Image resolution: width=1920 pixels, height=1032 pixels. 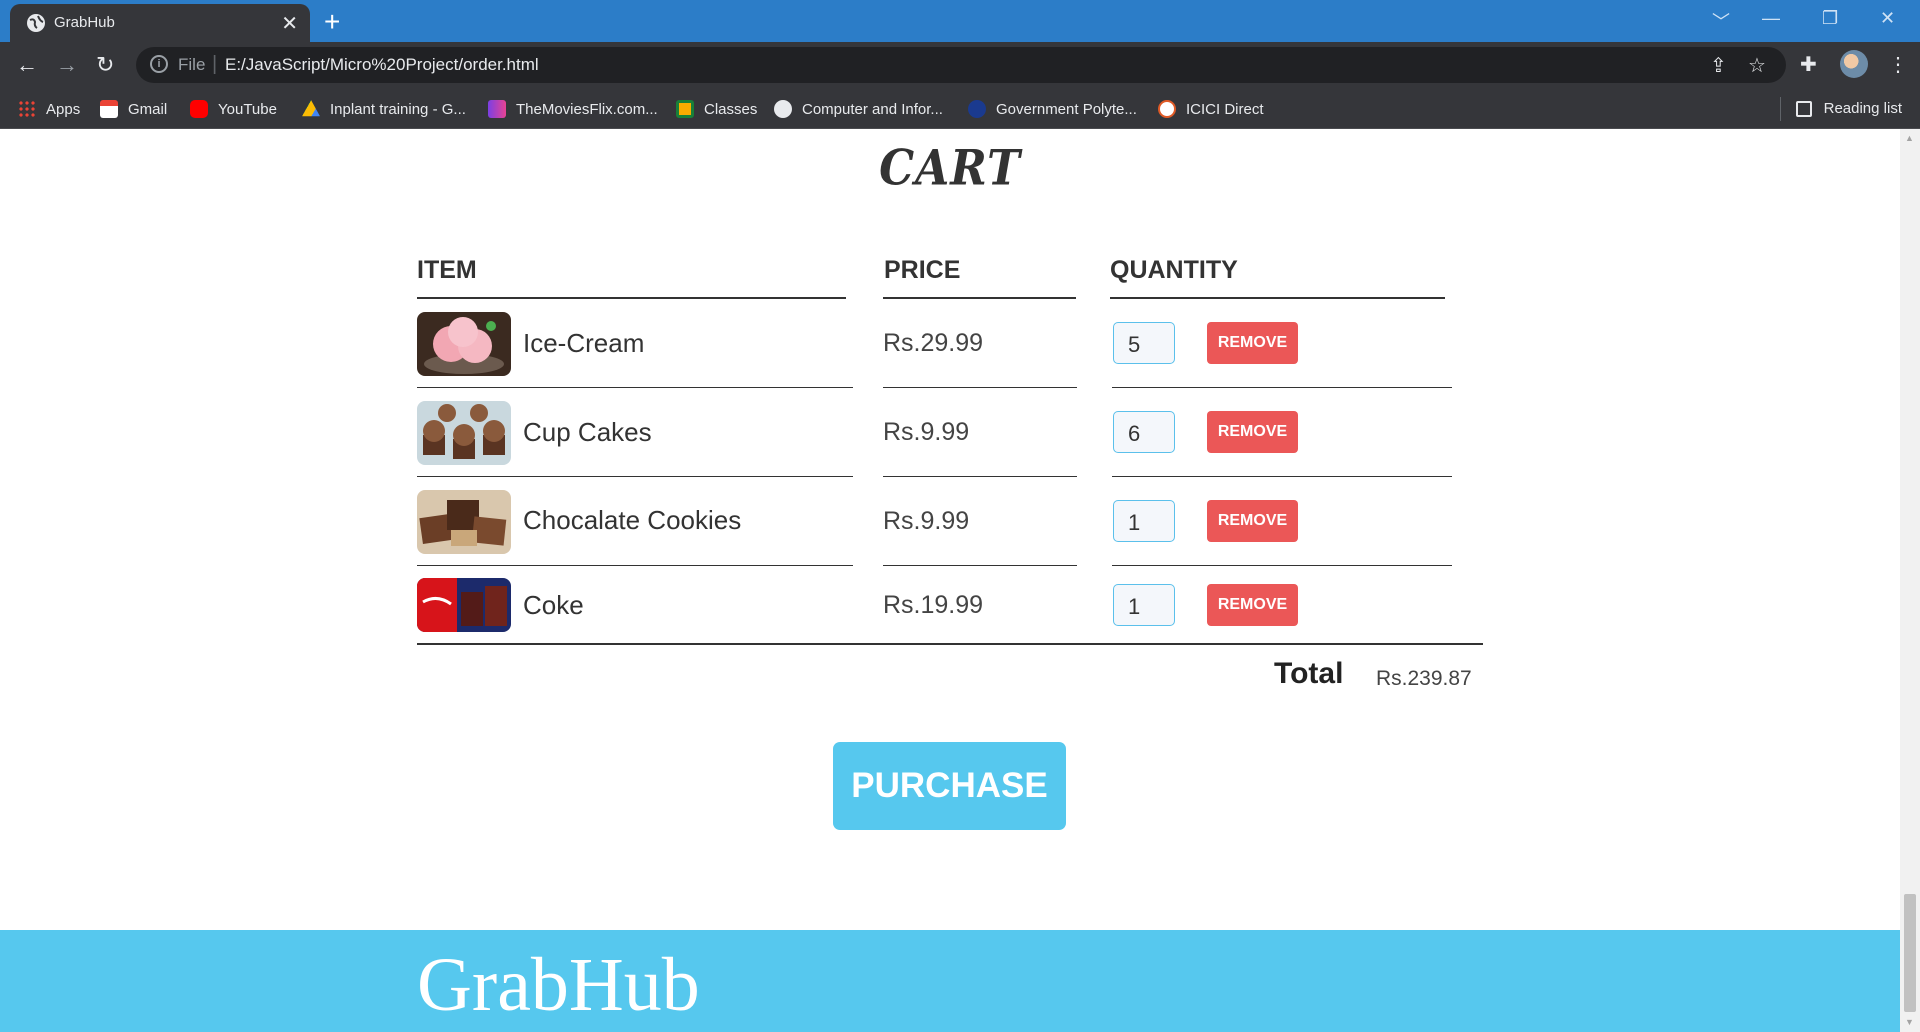 I want to click on tab-close-icon: ✕, so click(x=289, y=23).